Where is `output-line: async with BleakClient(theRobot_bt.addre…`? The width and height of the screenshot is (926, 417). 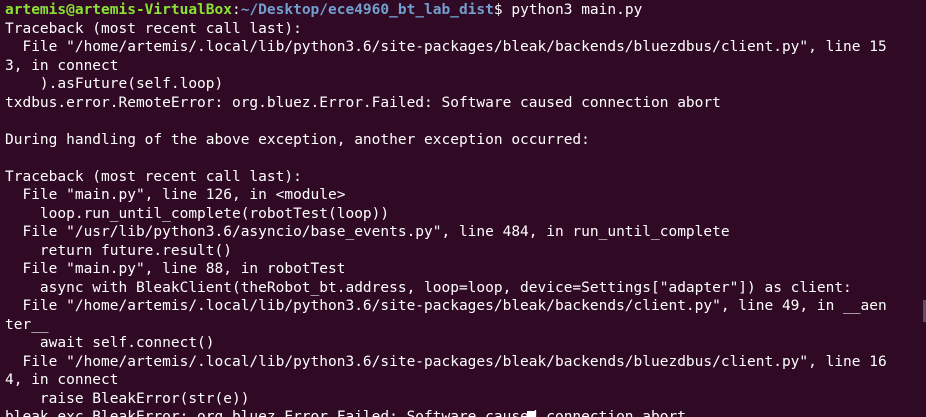 output-line: async with BleakClient(theRobot_bt.addre… is located at coordinates (428, 287).